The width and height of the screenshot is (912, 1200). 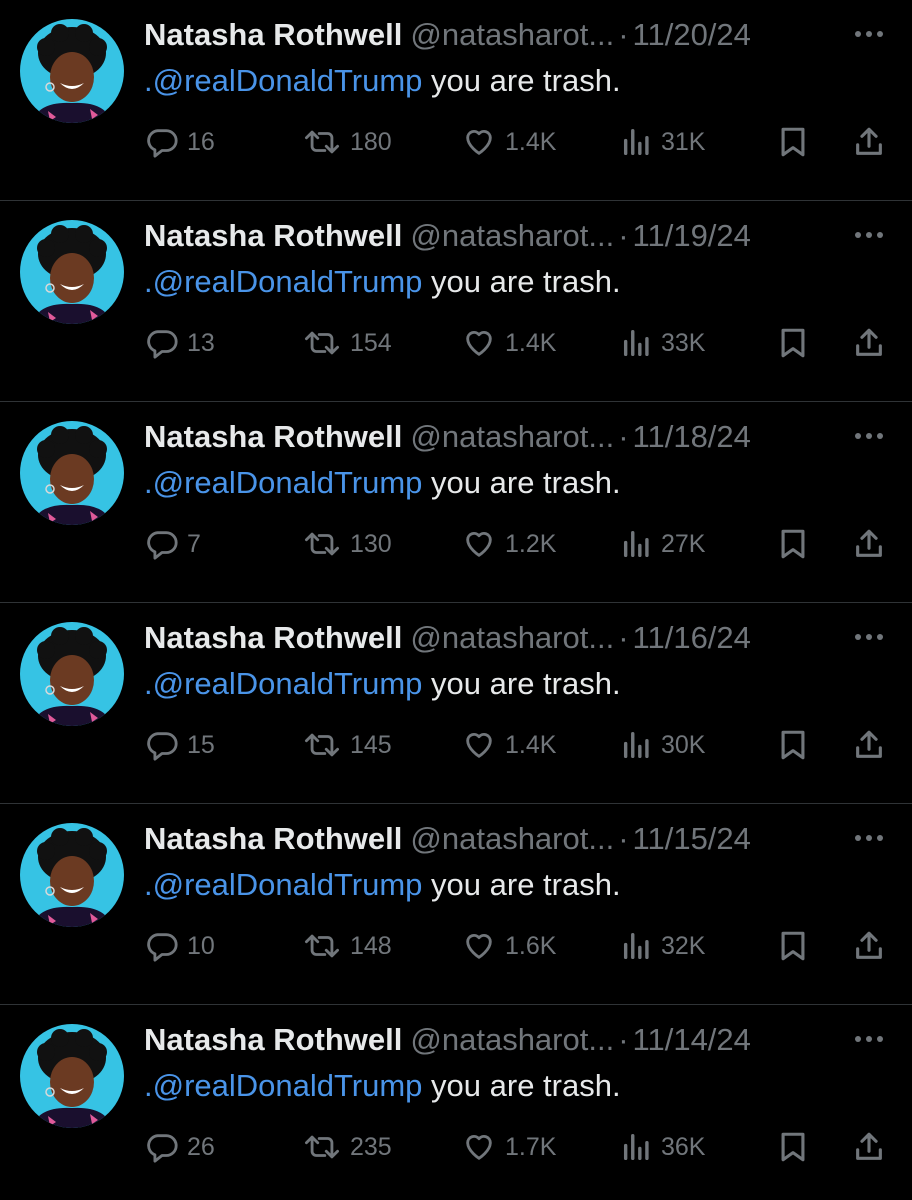 What do you see at coordinates (692, 1039) in the screenshot?
I see `tweet-date: 11/14/24` at bounding box center [692, 1039].